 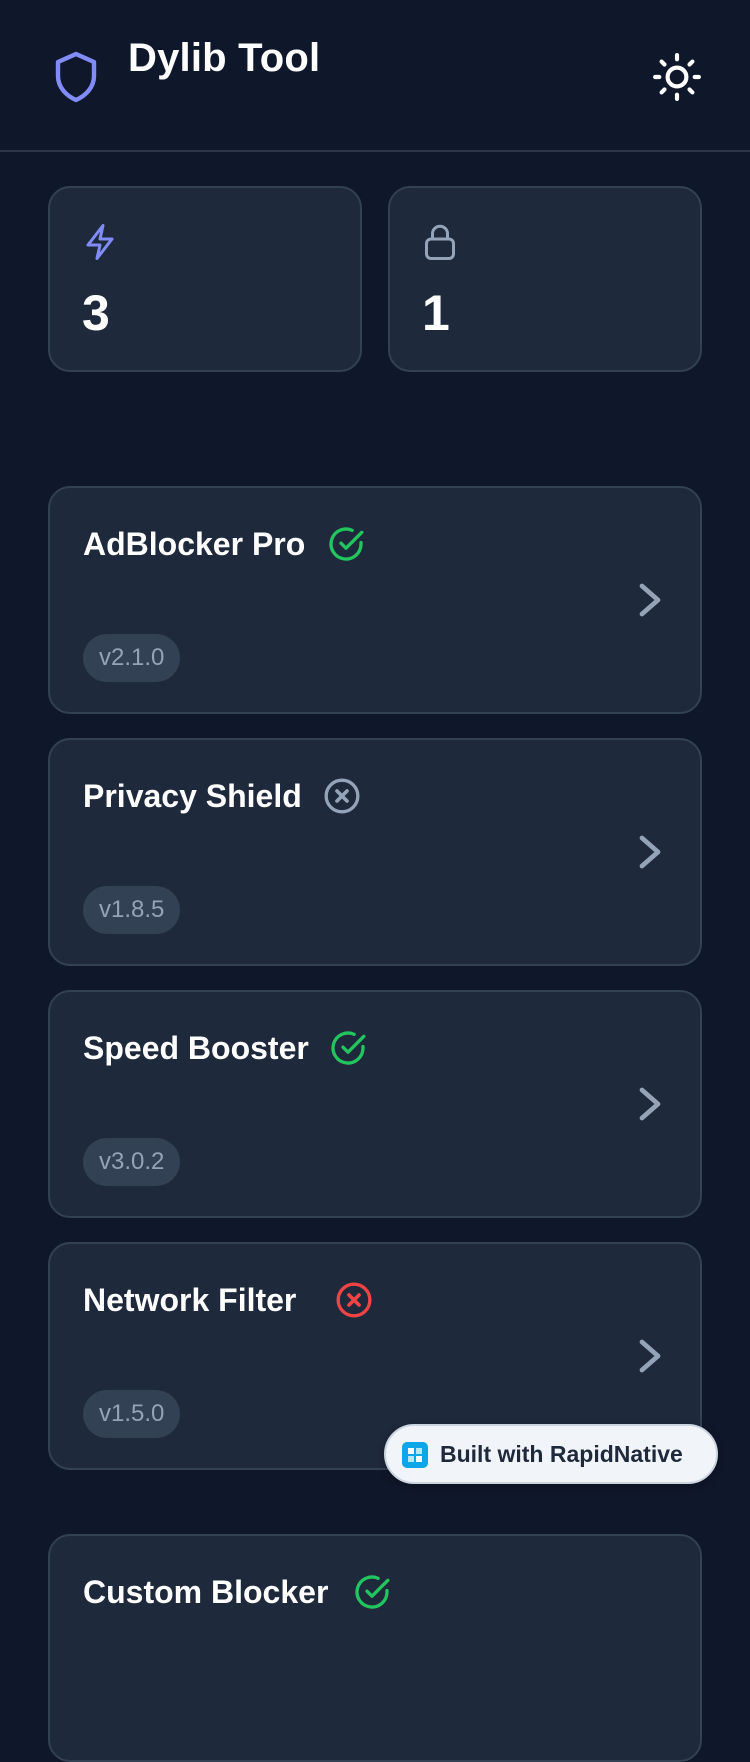 What do you see at coordinates (561, 1454) in the screenshot?
I see `built-with-label: Built with RapidNative` at bounding box center [561, 1454].